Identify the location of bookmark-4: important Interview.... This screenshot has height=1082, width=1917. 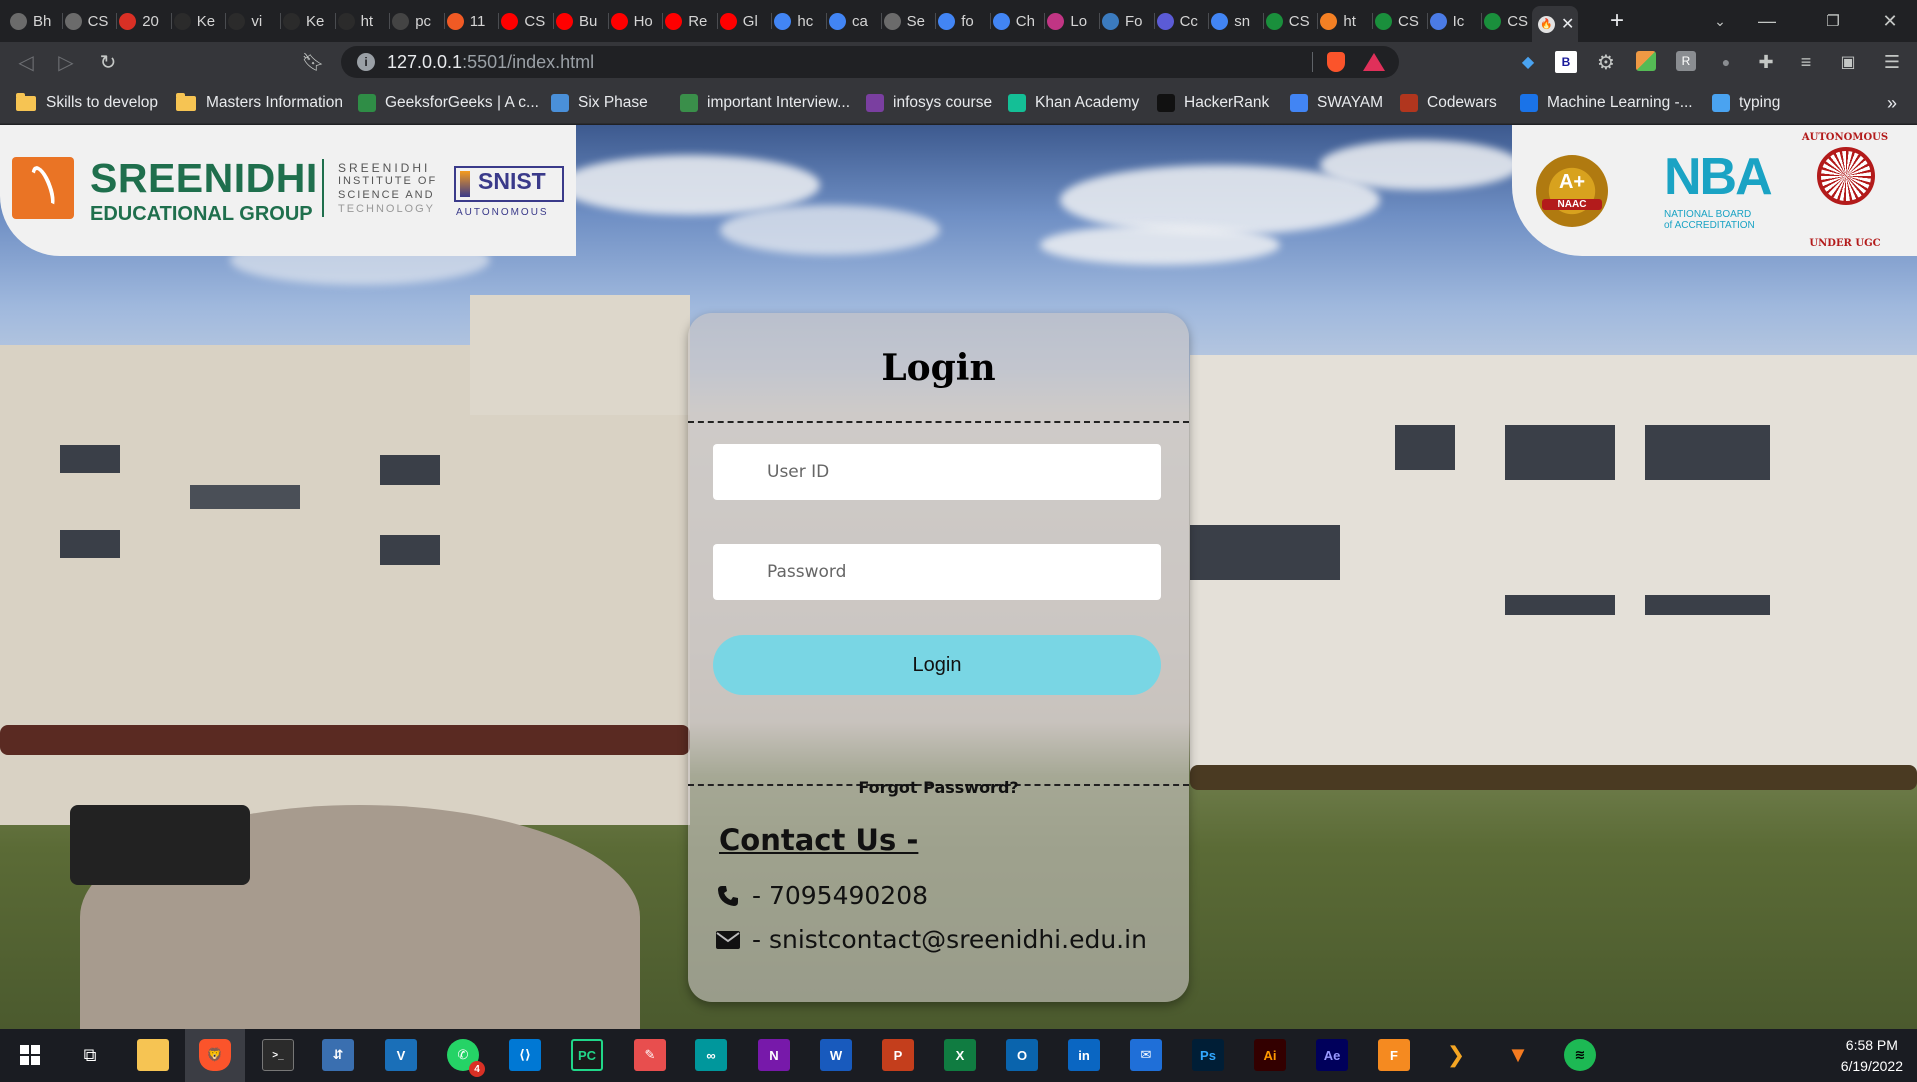
(765, 103).